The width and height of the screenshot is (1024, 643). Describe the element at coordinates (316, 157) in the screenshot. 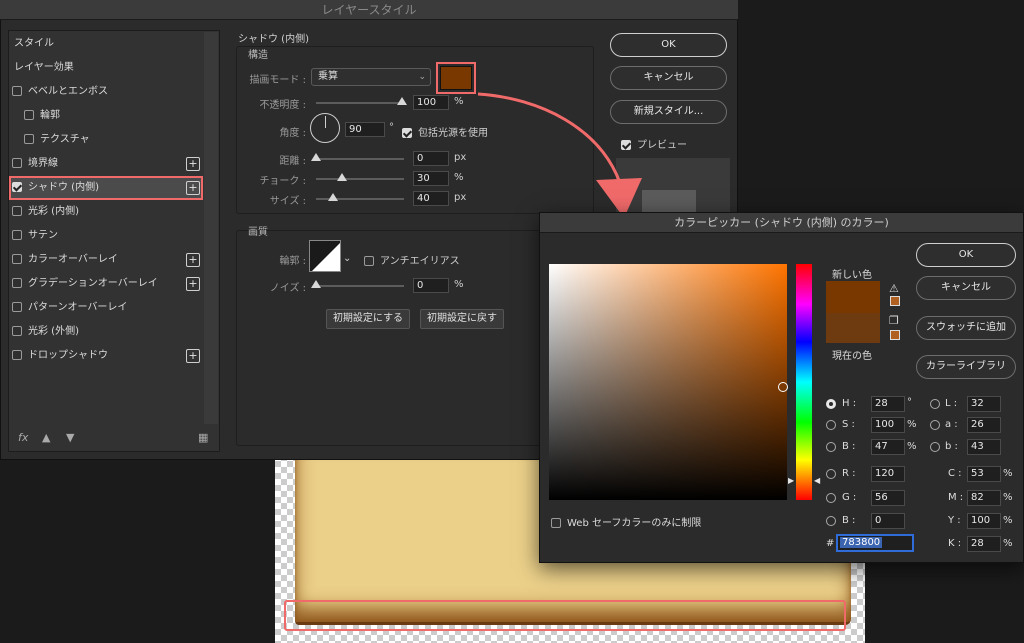

I see `distance-slider-thumb` at that location.